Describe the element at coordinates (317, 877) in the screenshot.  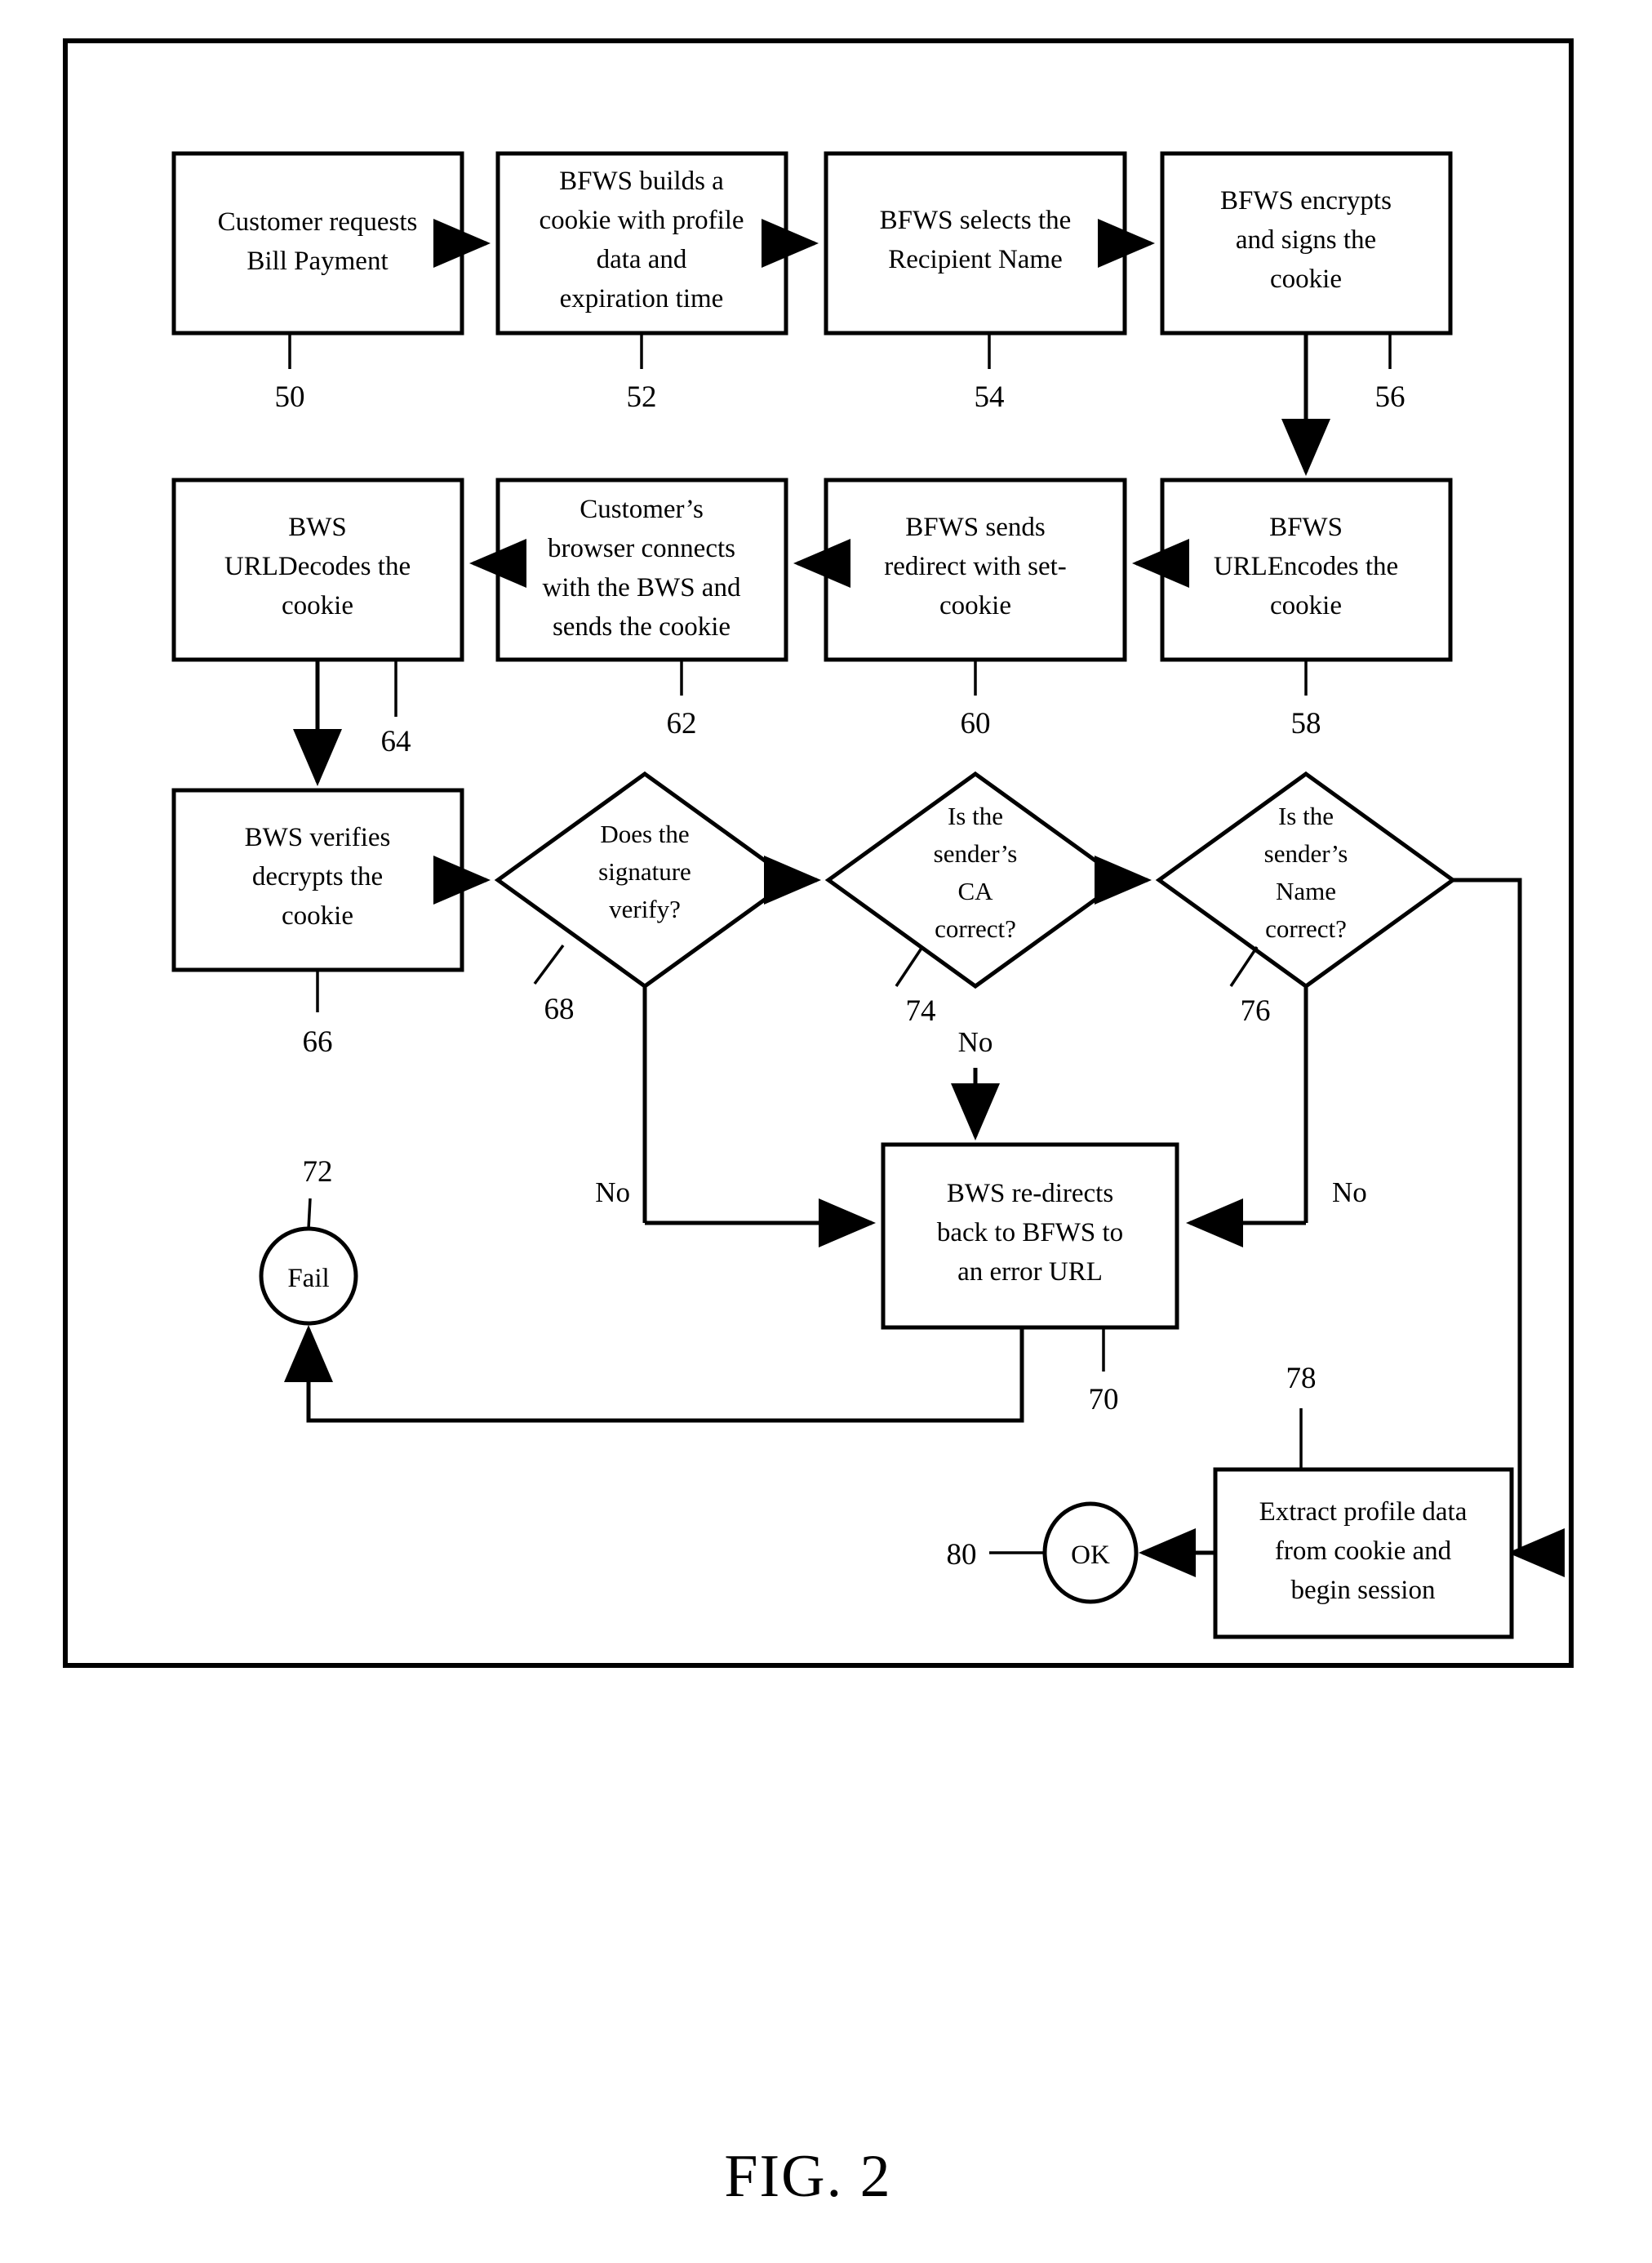
I see `box-66-line-1: decrypts the` at that location.